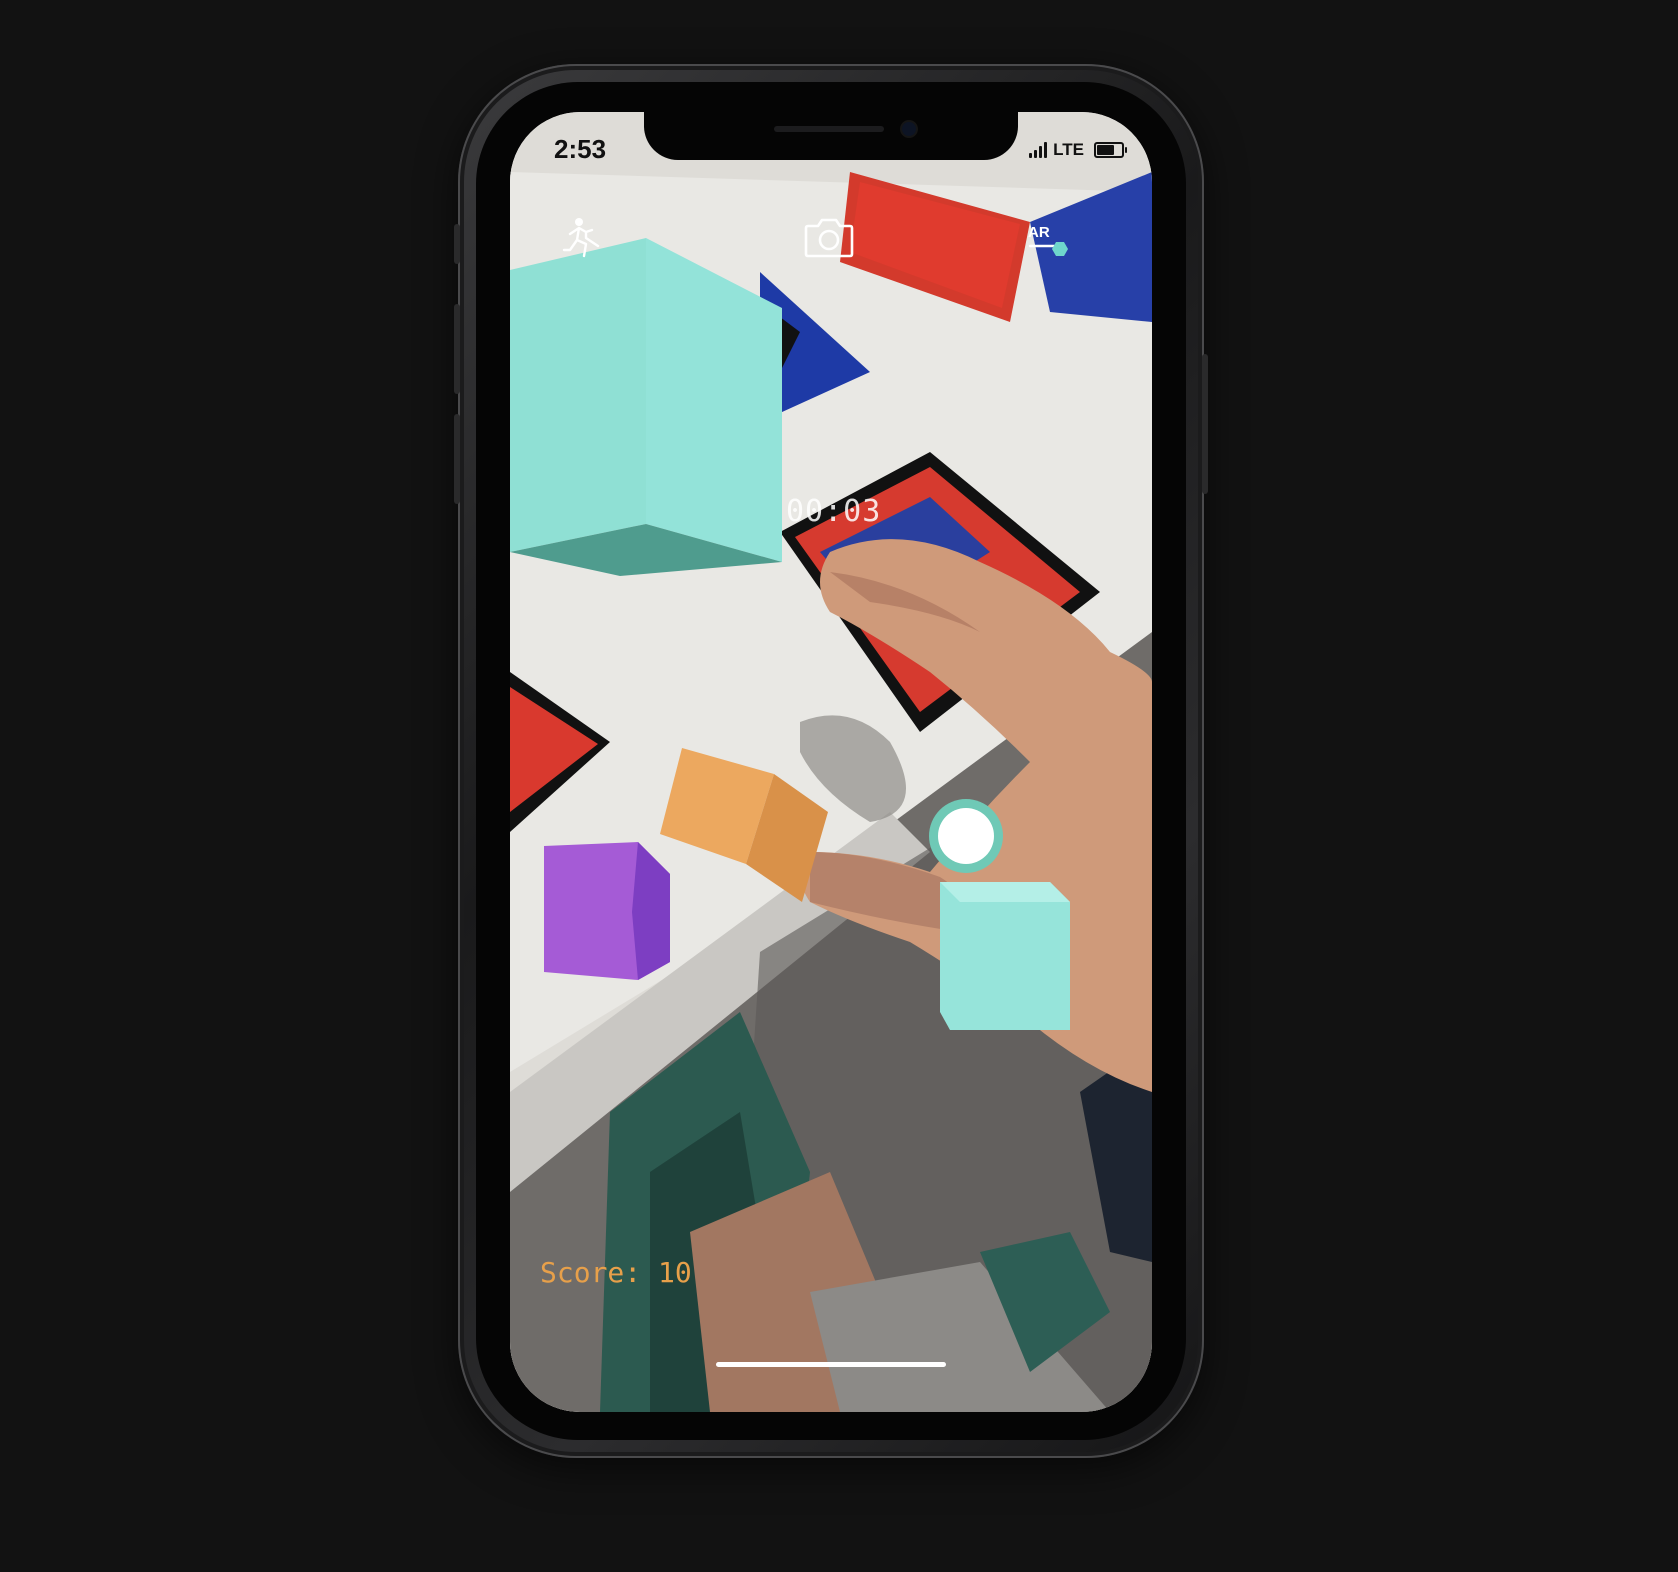 This screenshot has width=1678, height=1572. I want to click on running-person-icon, so click(584, 238).